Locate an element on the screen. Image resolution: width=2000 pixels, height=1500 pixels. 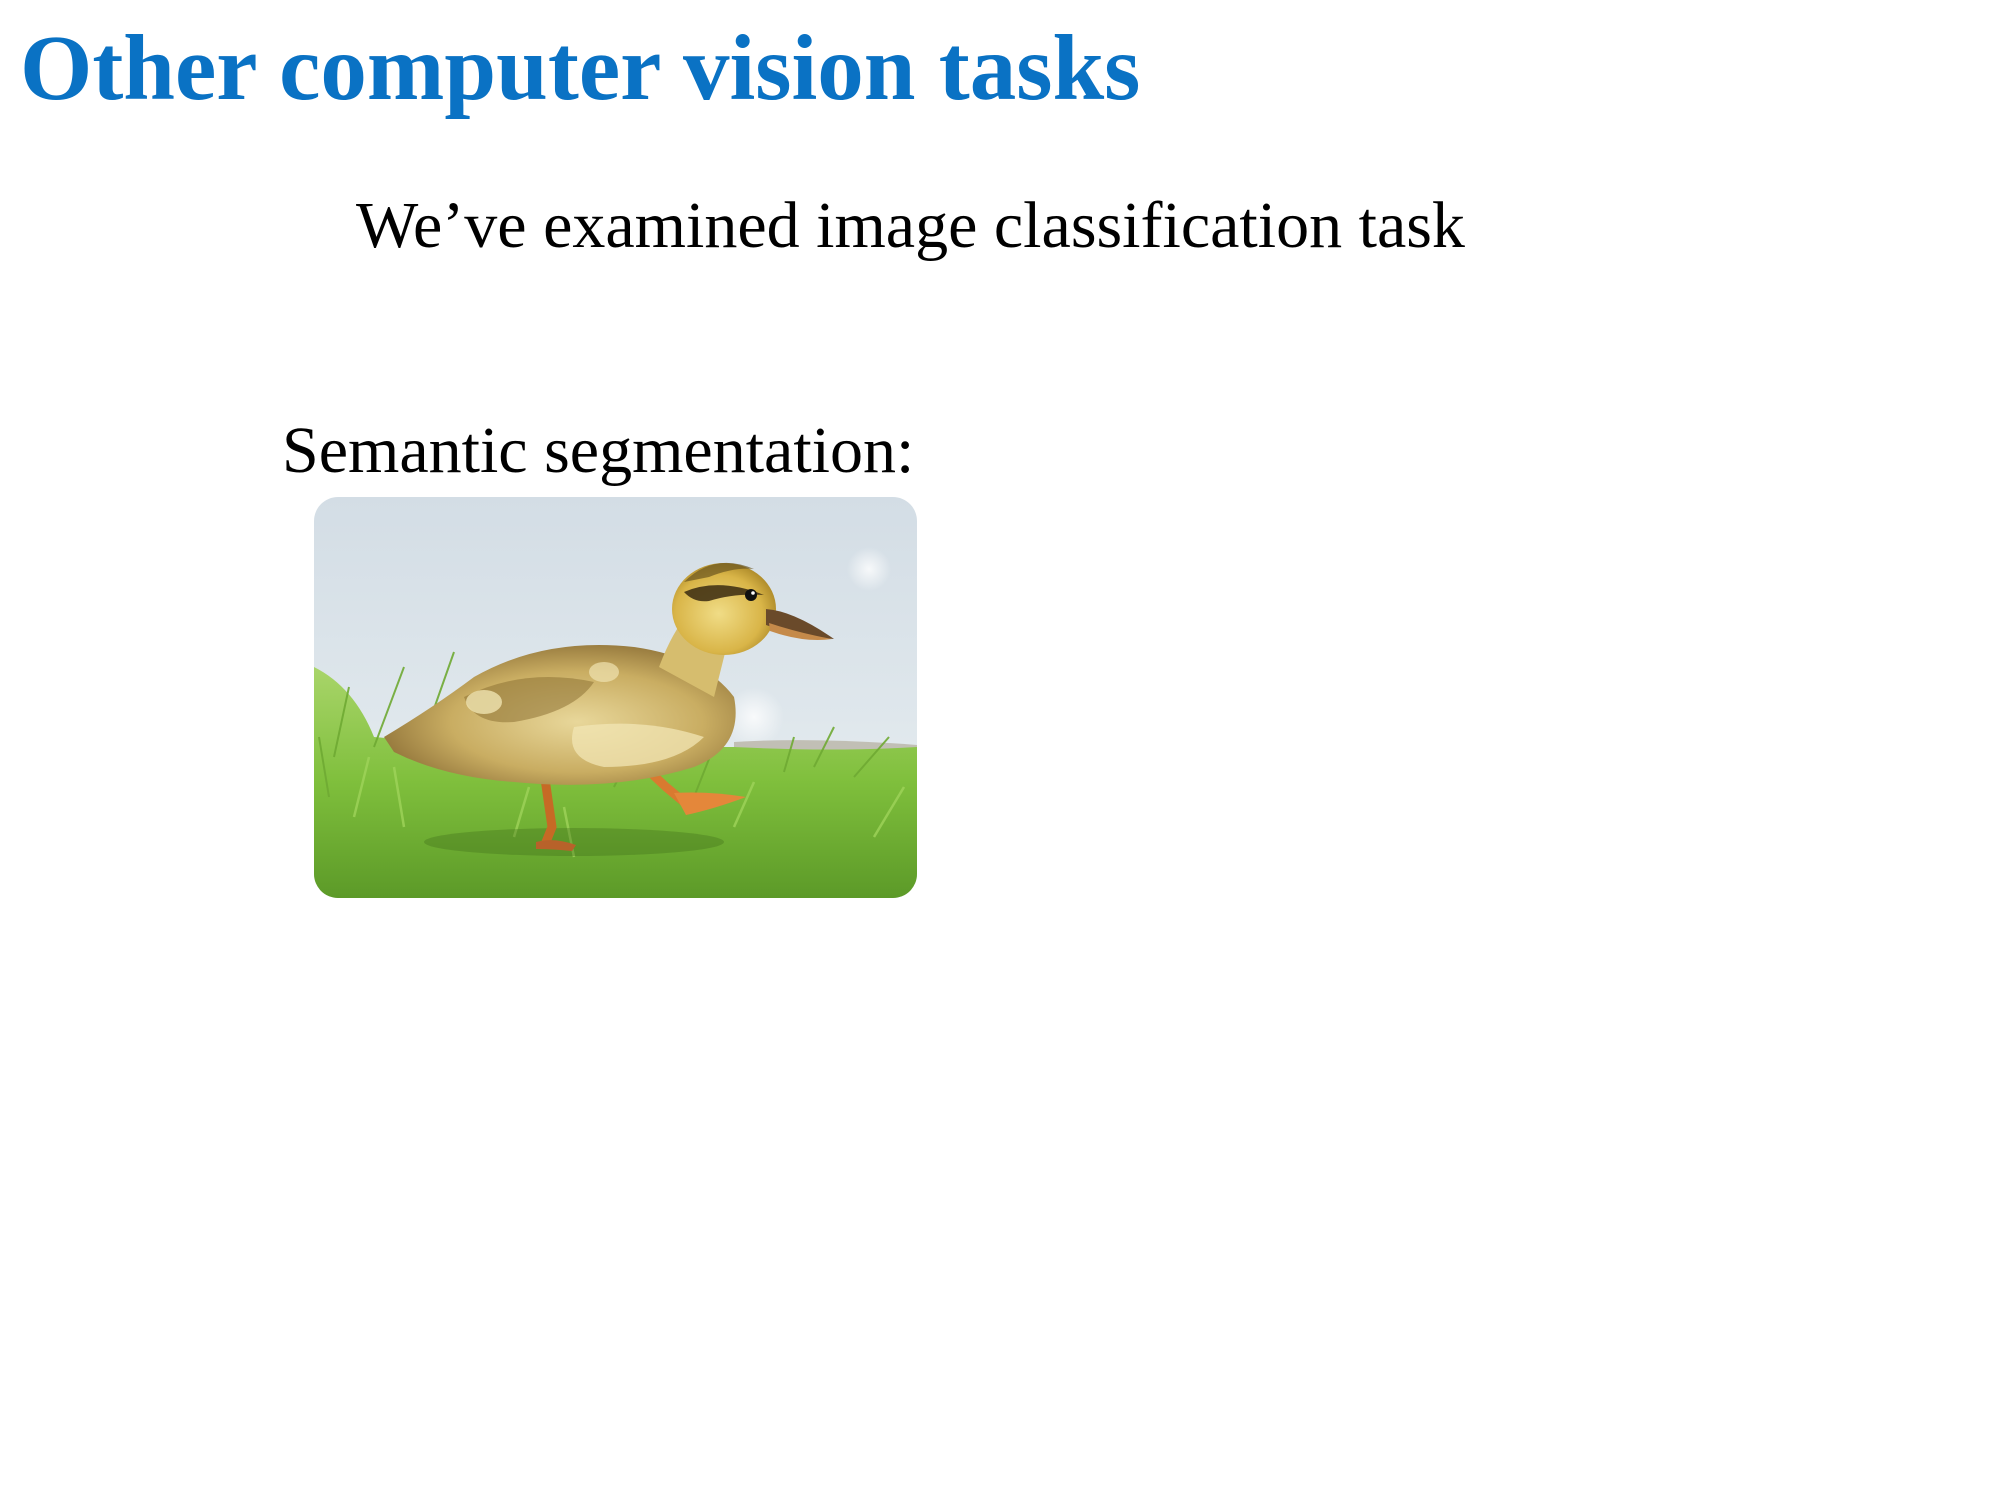
intro-text: We’ve examined image classification task is located at coordinates (910, 225).